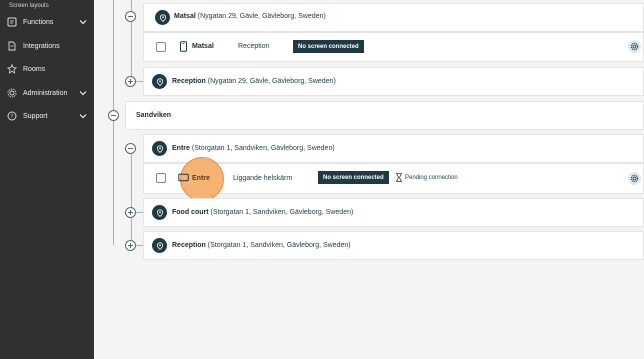  I want to click on location-name: Entre, so click(181, 148).